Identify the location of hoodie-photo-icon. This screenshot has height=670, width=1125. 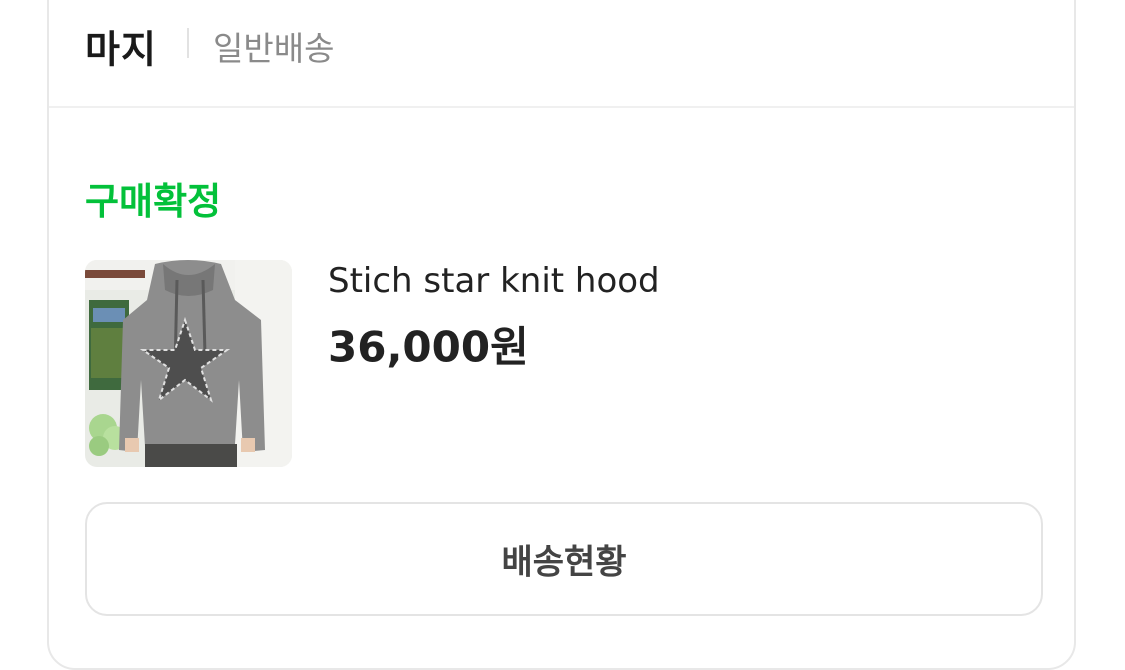
(188, 363).